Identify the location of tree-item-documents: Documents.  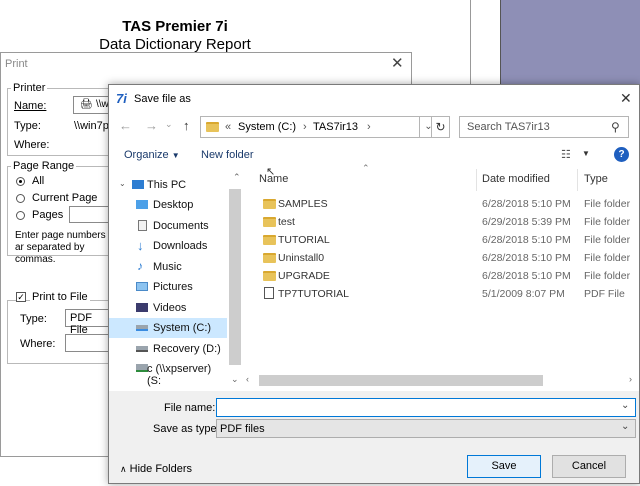
(168, 226).